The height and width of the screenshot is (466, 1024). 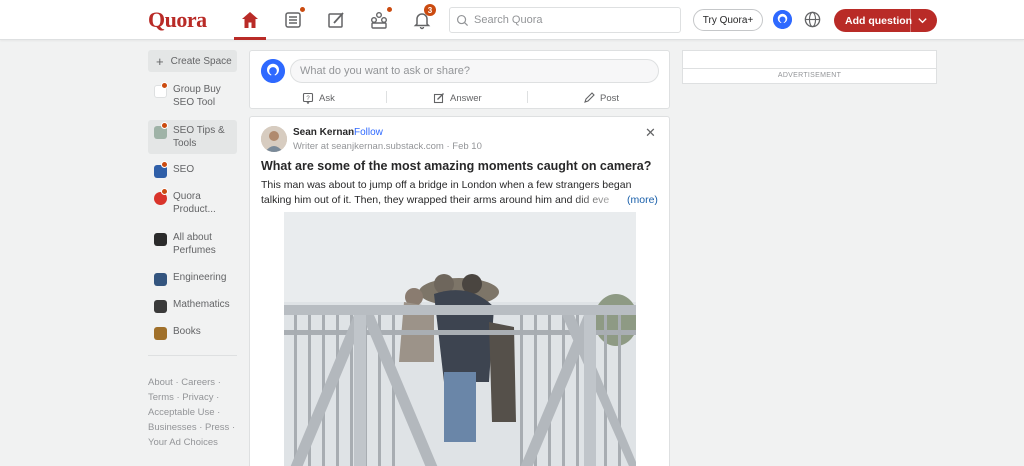 What do you see at coordinates (160, 61) in the screenshot?
I see `plus-icon: +` at bounding box center [160, 61].